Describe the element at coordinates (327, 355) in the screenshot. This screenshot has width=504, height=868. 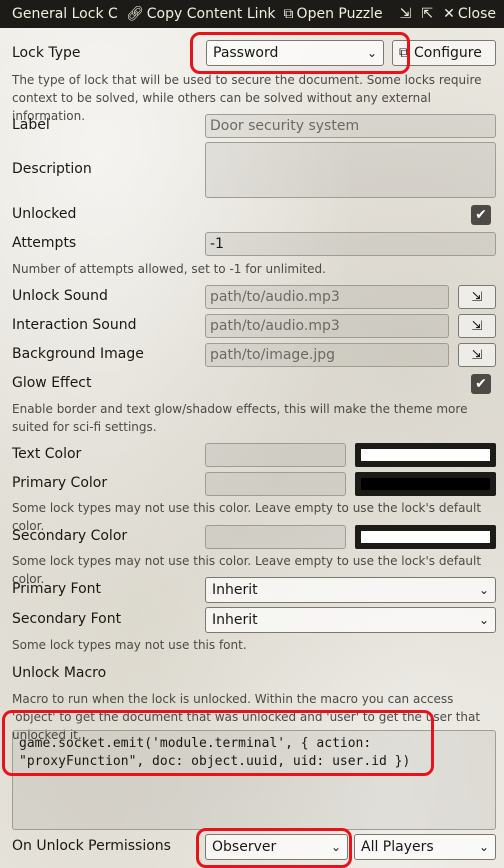
I see `background-image-input: path/to/image.jpg` at that location.